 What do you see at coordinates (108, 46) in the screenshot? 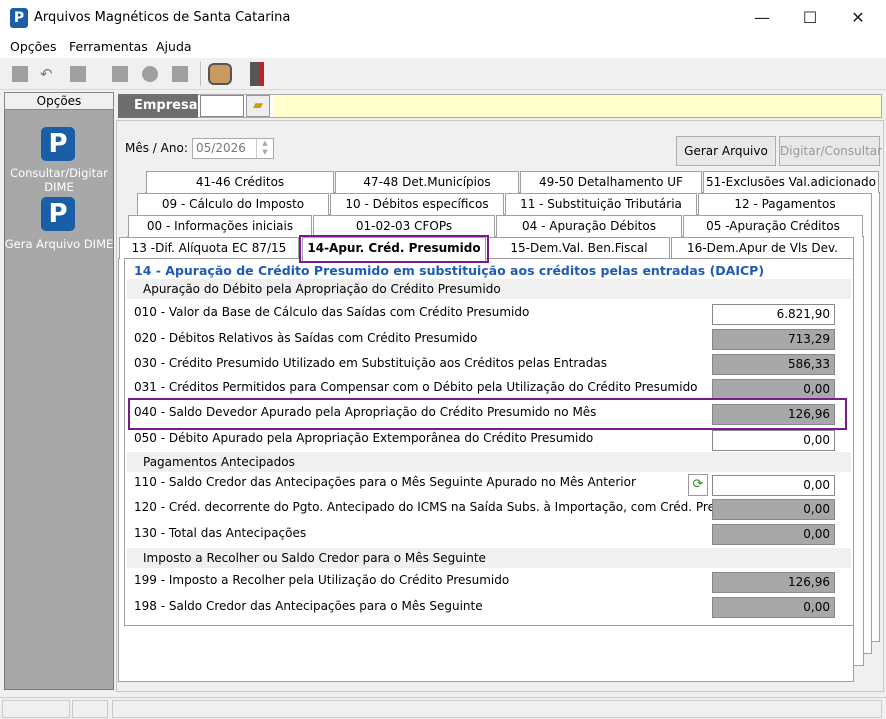
I see `menu-ferramentas: Ferramentas` at bounding box center [108, 46].